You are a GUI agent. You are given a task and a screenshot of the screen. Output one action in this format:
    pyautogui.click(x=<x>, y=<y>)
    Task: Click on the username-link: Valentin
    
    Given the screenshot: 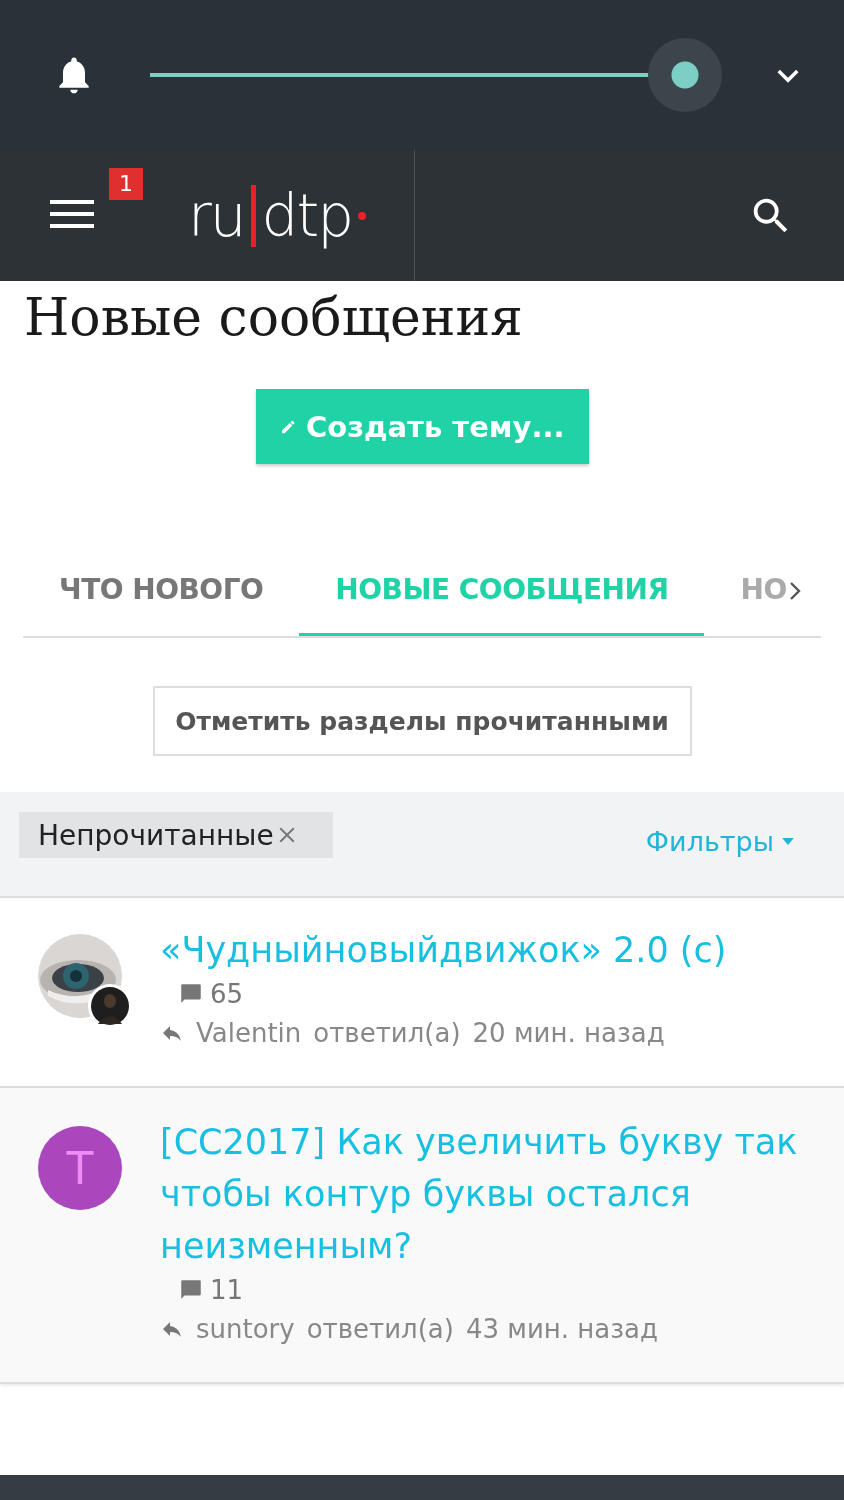 What is the action you would take?
    pyautogui.click(x=249, y=1033)
    